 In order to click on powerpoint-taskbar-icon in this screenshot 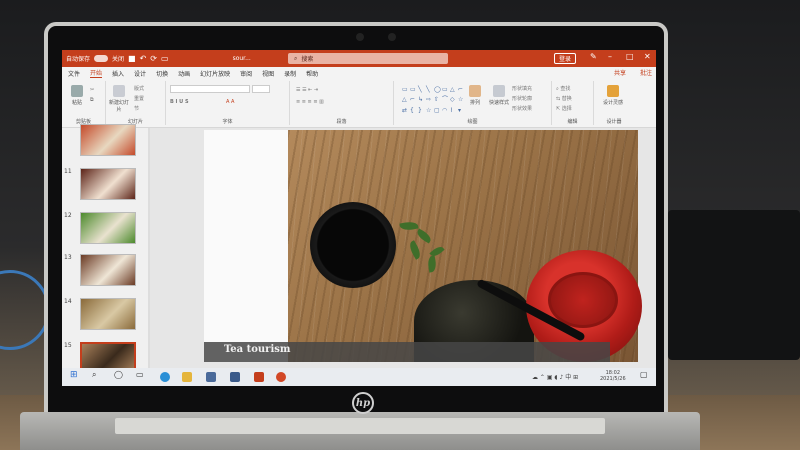, I will do `click(281, 377)`.